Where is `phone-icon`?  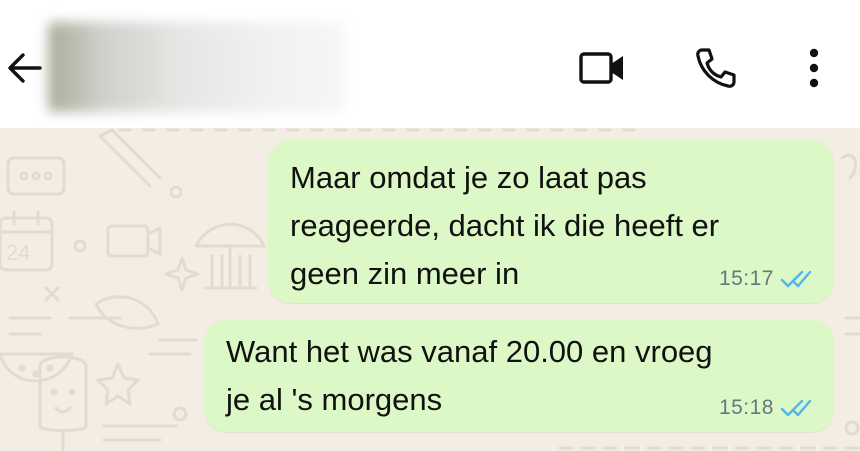 phone-icon is located at coordinates (716, 68).